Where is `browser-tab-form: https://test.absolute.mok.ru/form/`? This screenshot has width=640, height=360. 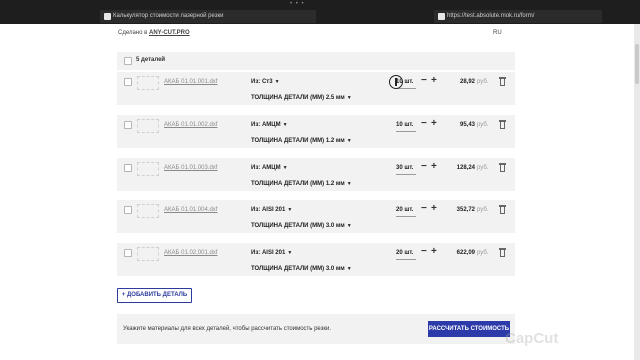 browser-tab-form: https://test.absolute.mok.ru/form/ is located at coordinates (518, 16).